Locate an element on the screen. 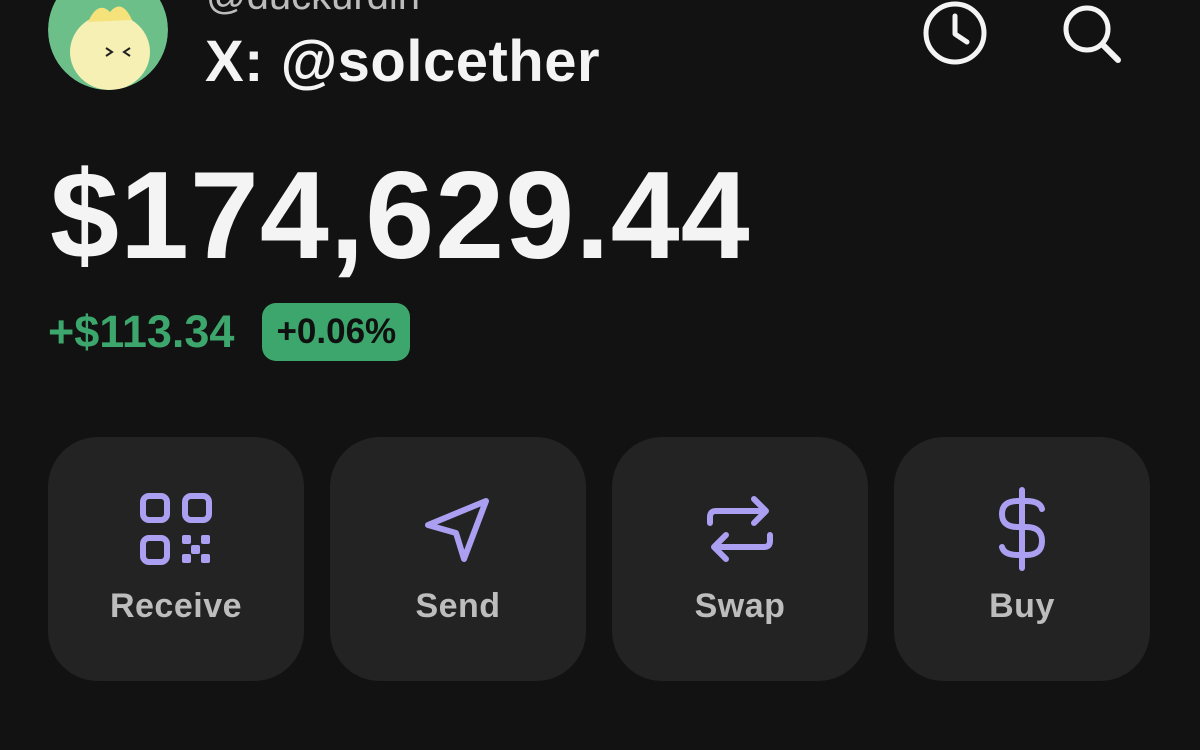 This screenshot has width=1200, height=750. search-button is located at coordinates (1091, 33).